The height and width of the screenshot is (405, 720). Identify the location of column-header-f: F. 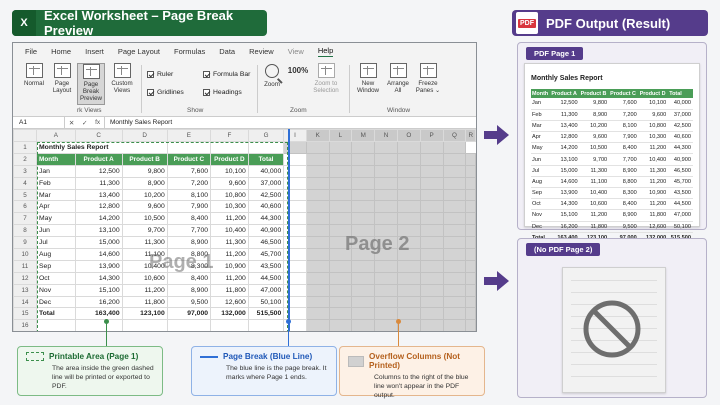
(229, 135).